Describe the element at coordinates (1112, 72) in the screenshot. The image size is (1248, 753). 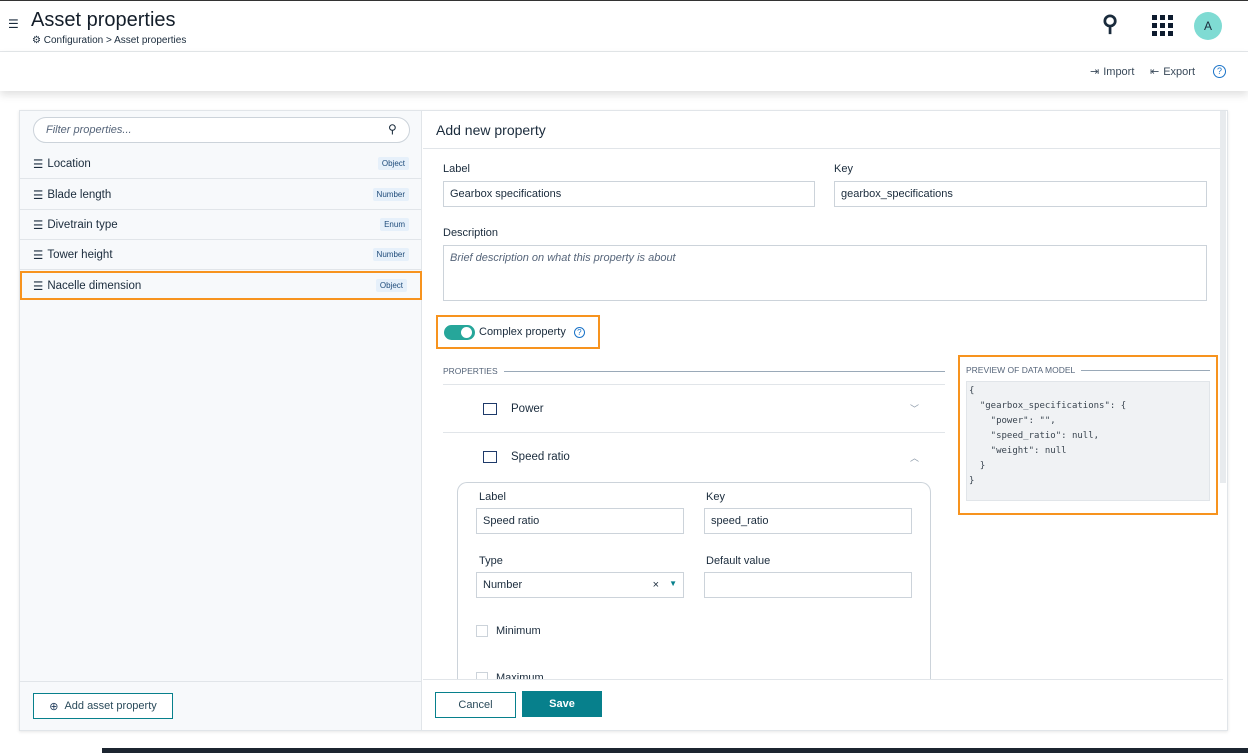
I see `import-button: ⇥ Import` at that location.